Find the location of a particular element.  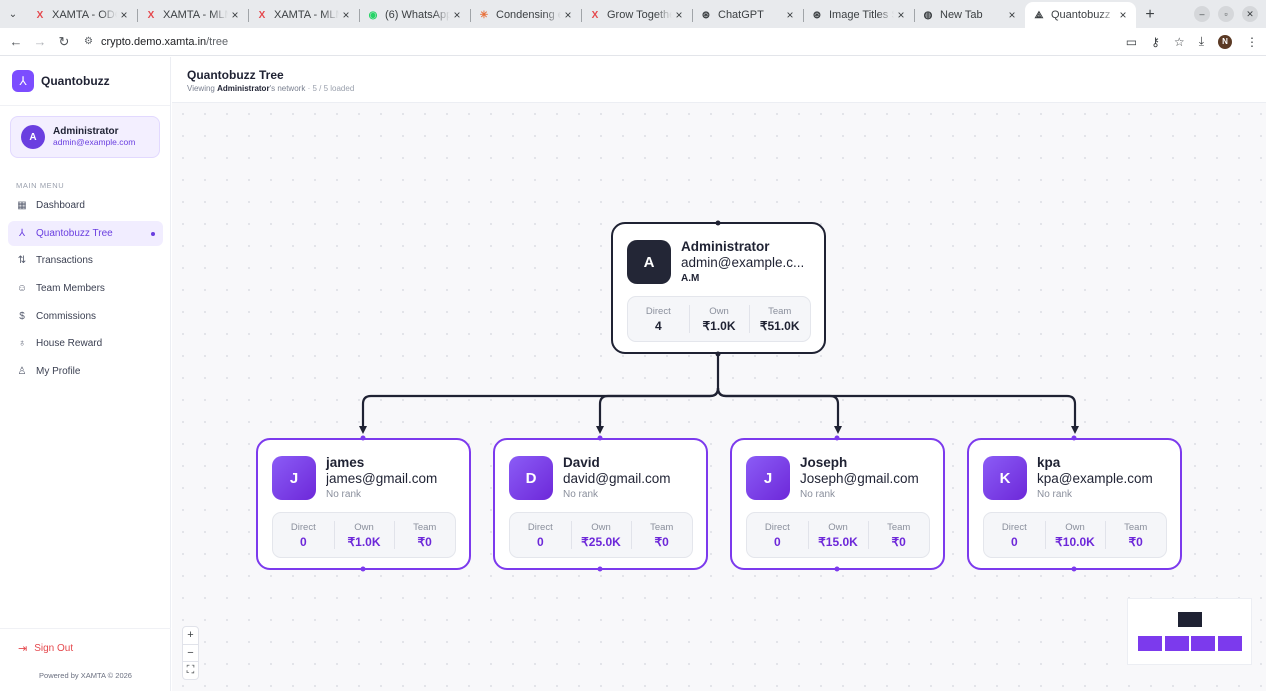

browser-tab: ⟁ Quantobuzz × is located at coordinates (1080, 15).